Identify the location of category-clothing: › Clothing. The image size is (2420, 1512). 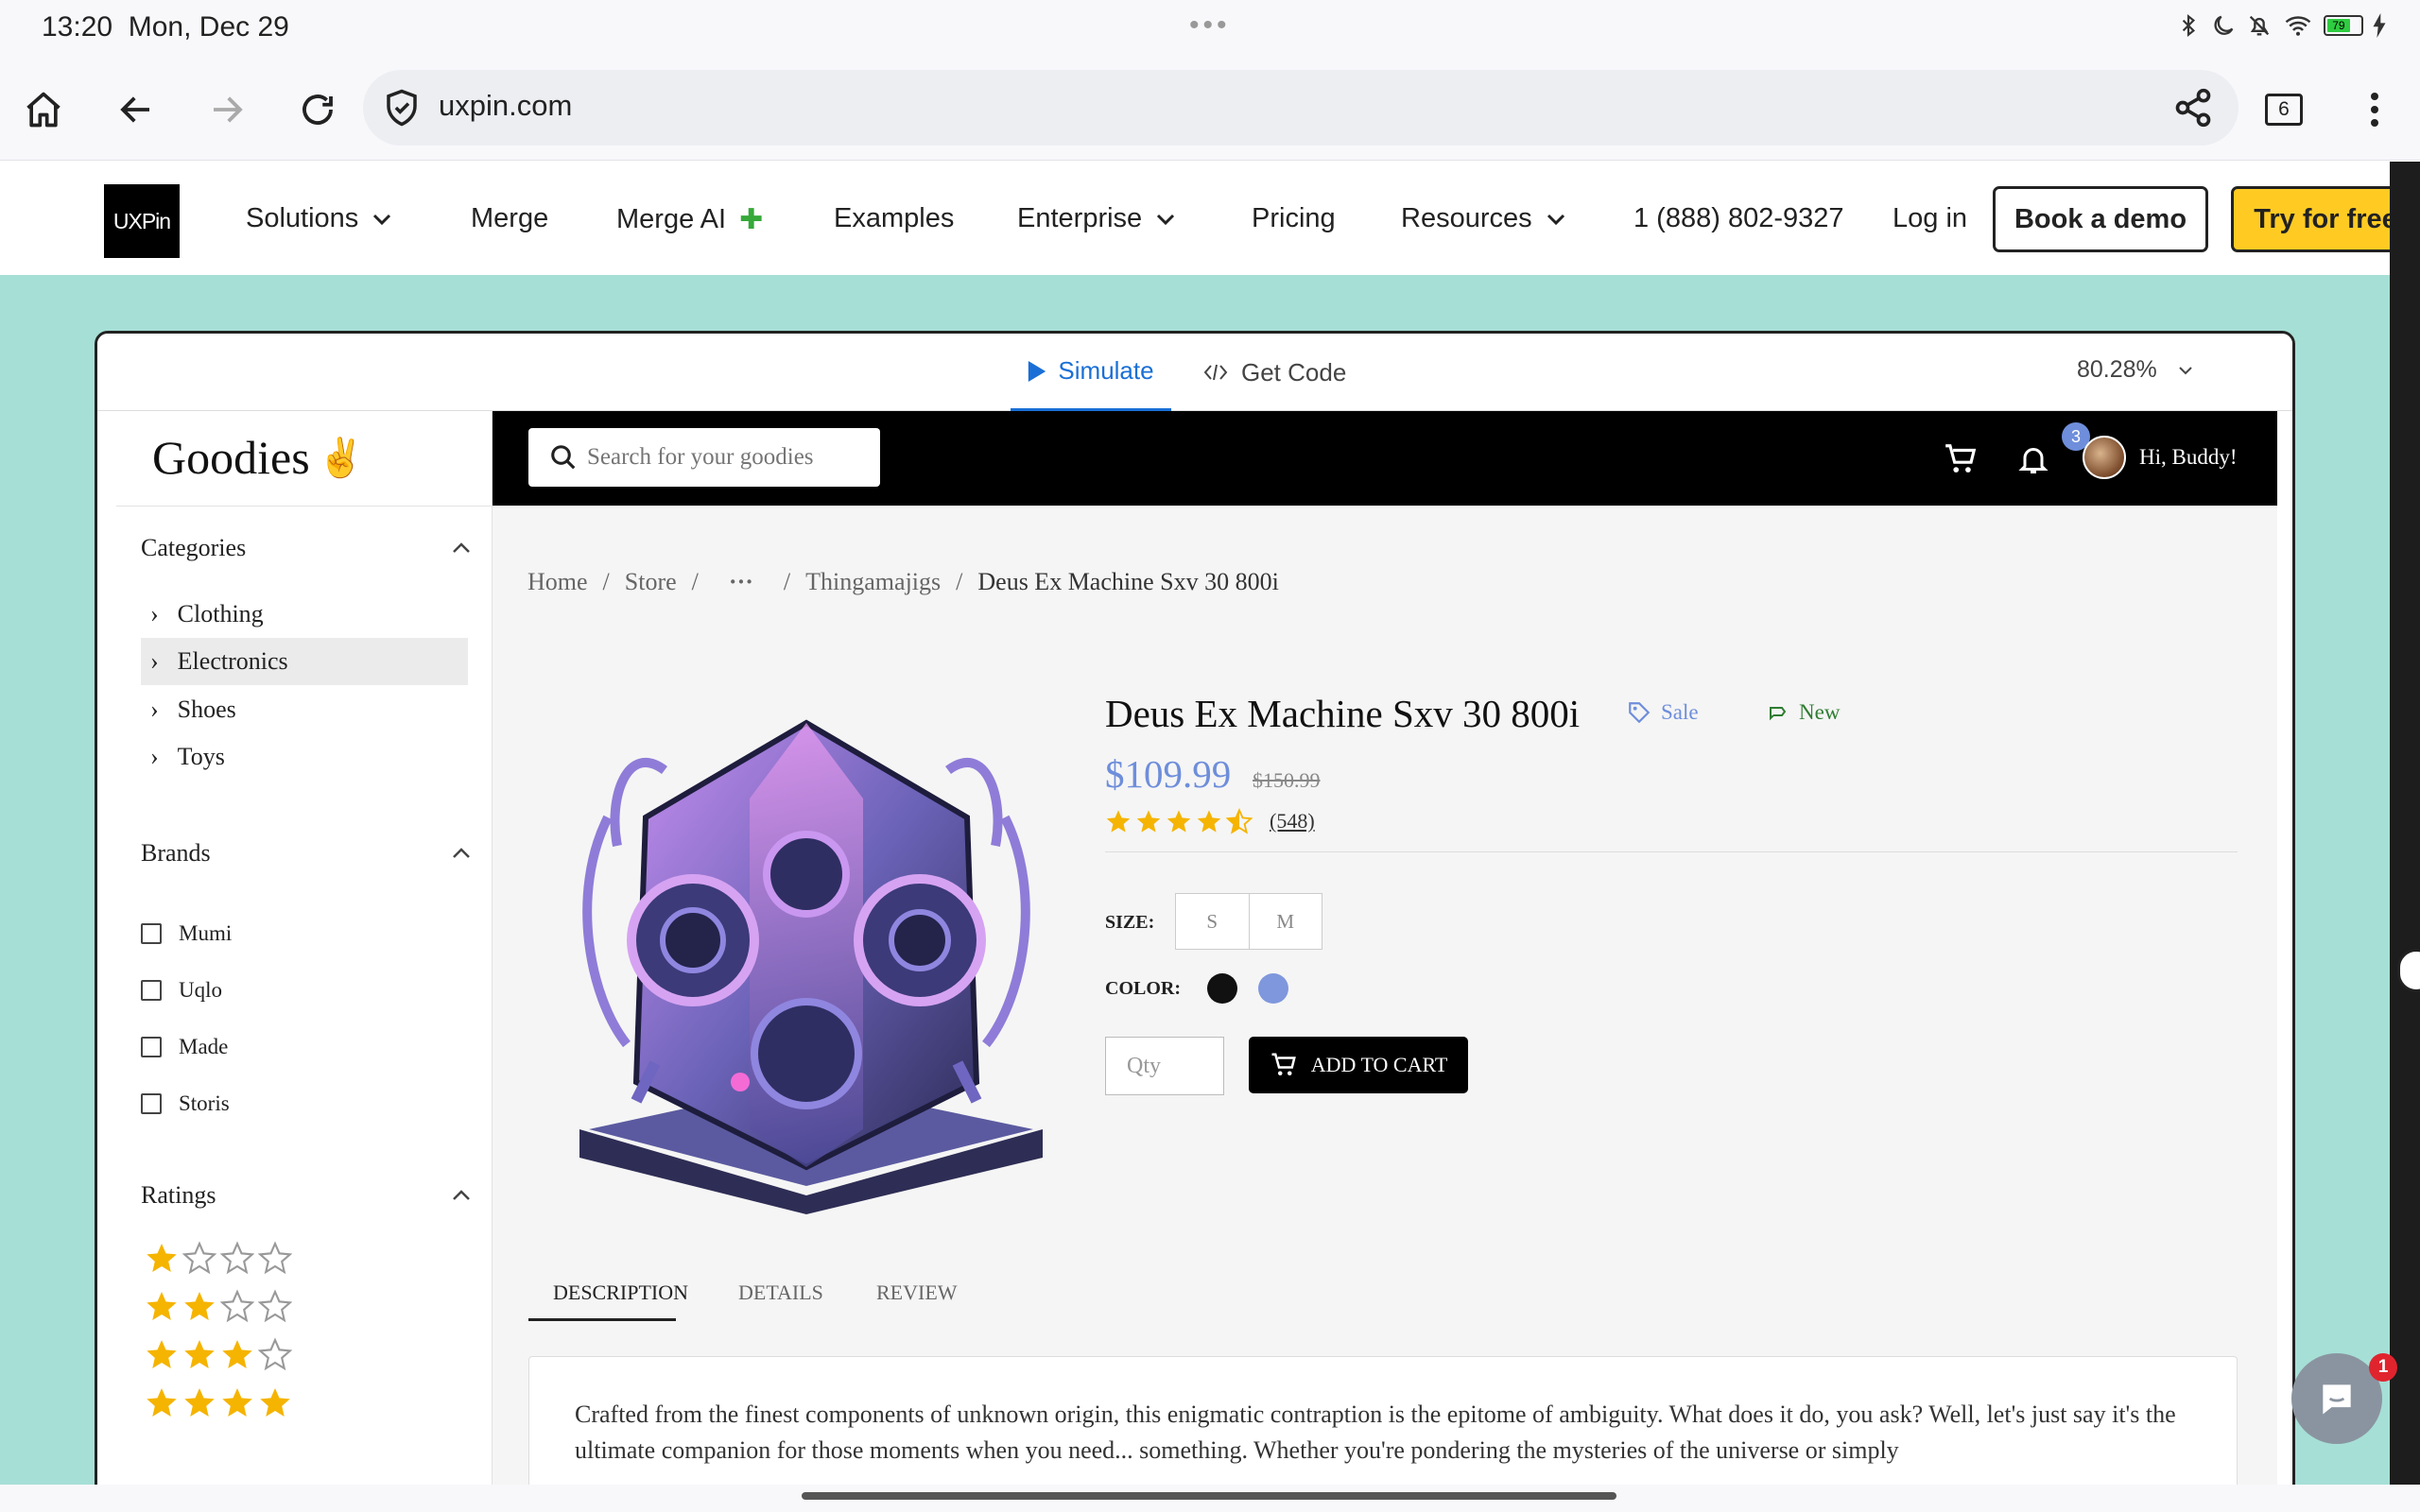
(304, 614).